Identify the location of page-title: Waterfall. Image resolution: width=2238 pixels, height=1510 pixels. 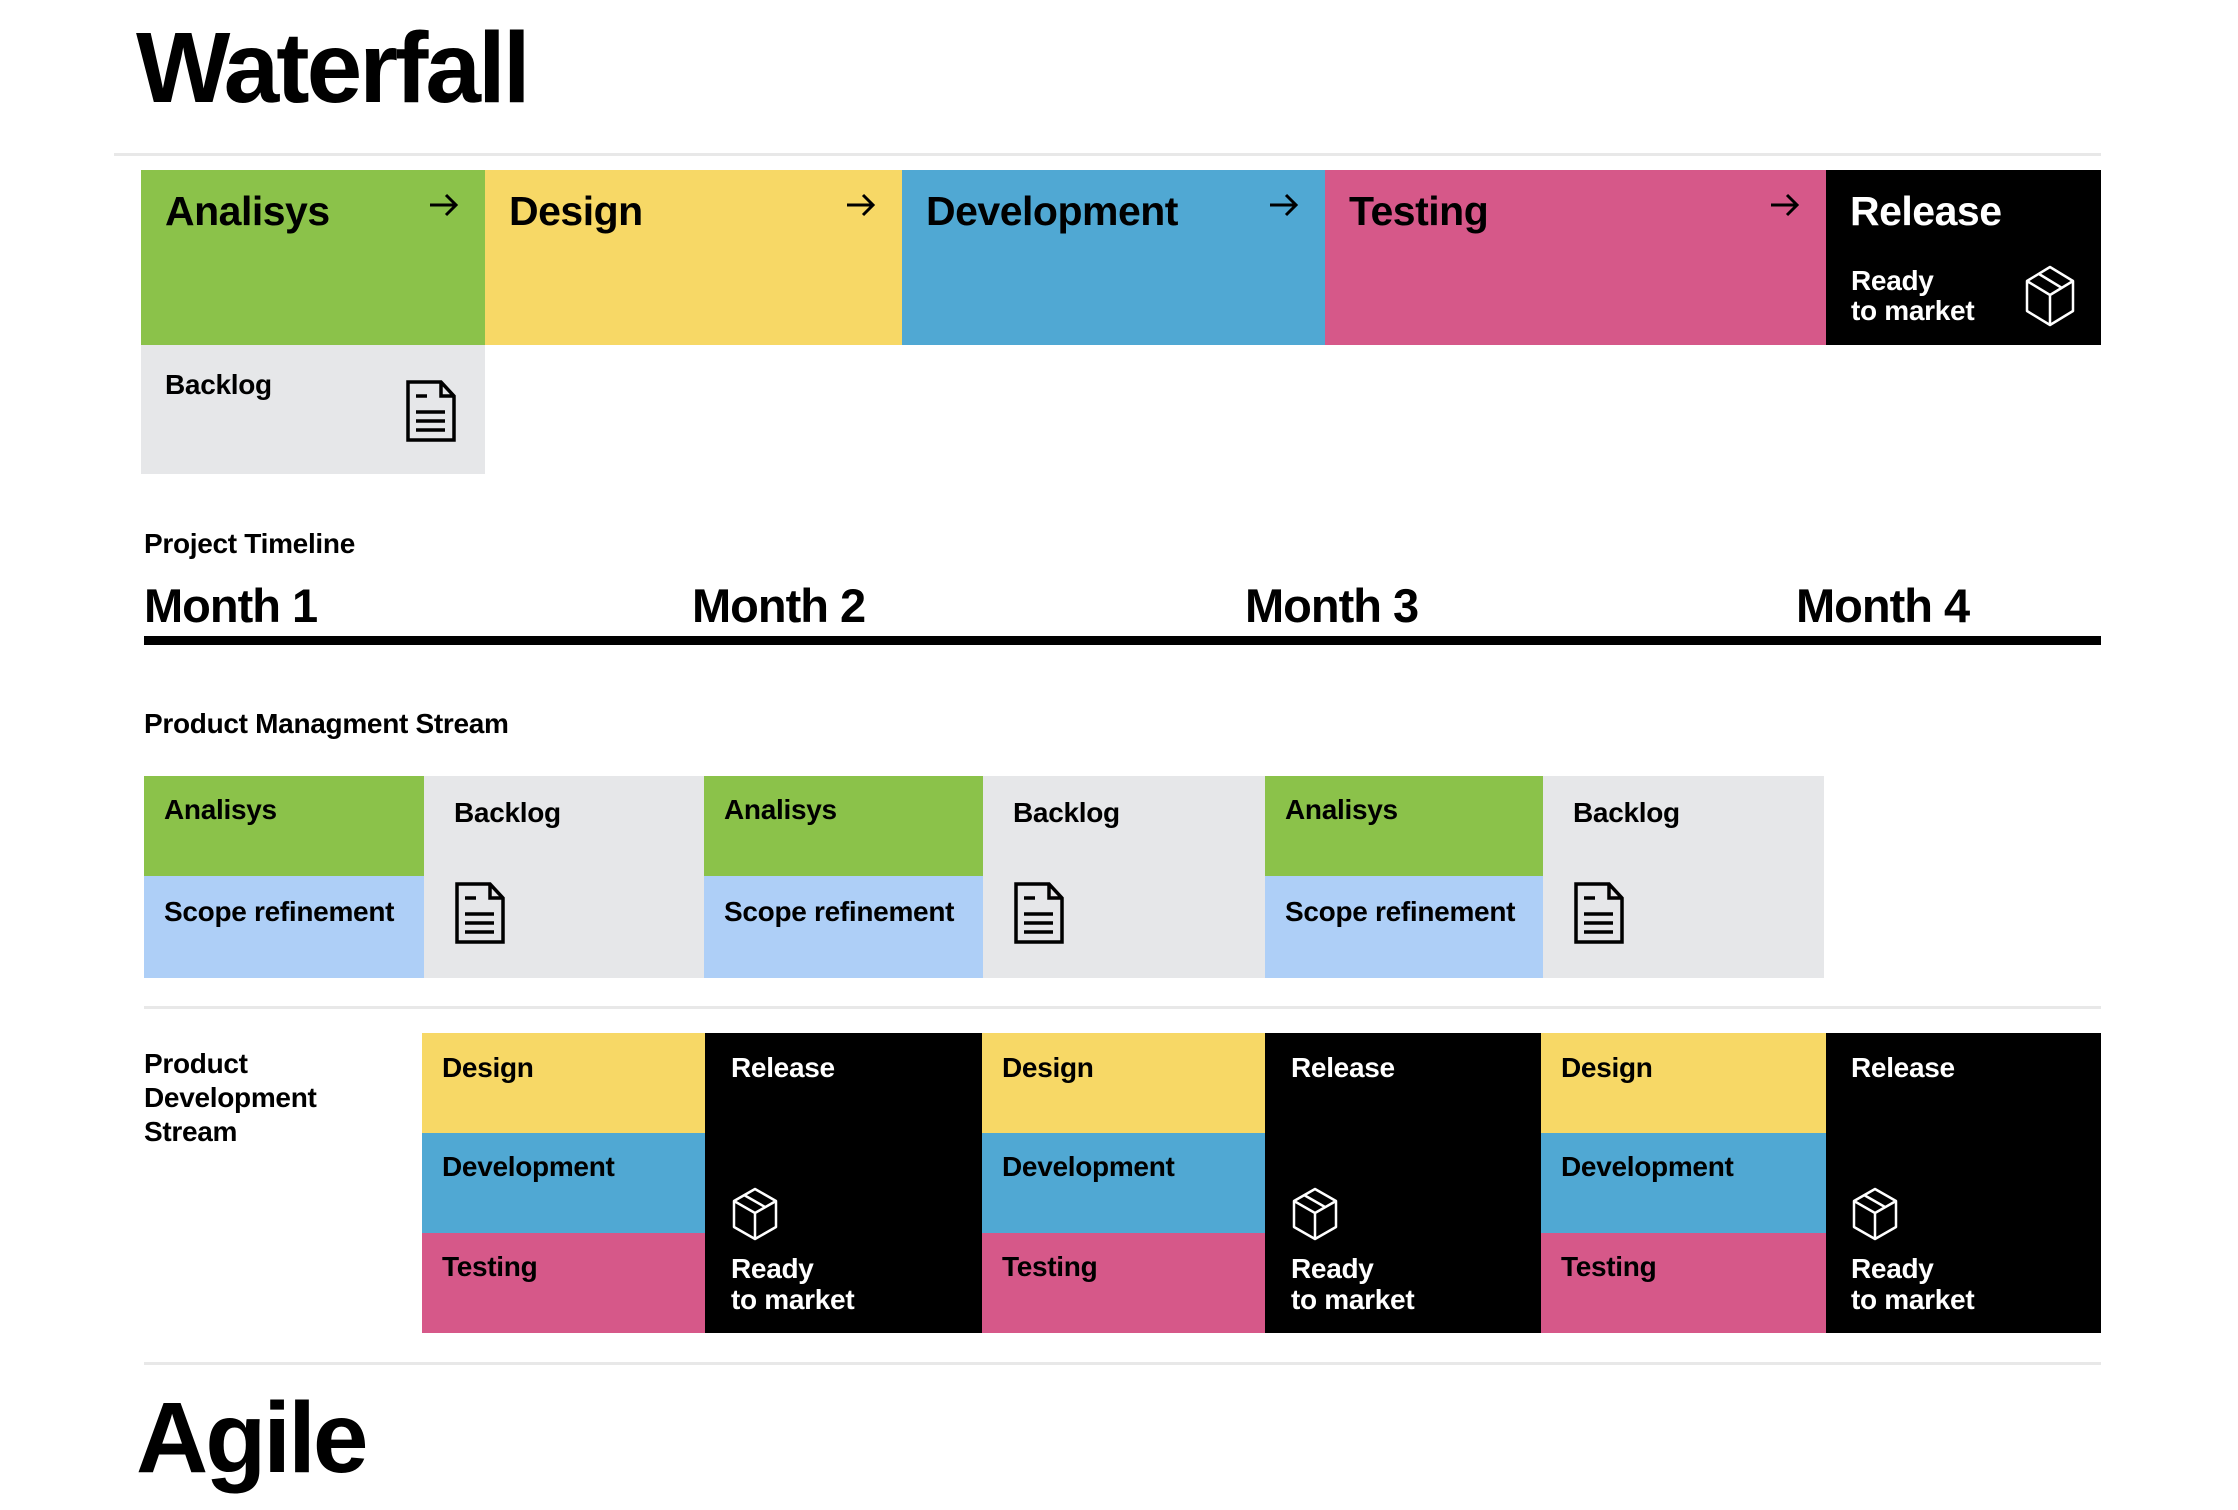
(333, 68).